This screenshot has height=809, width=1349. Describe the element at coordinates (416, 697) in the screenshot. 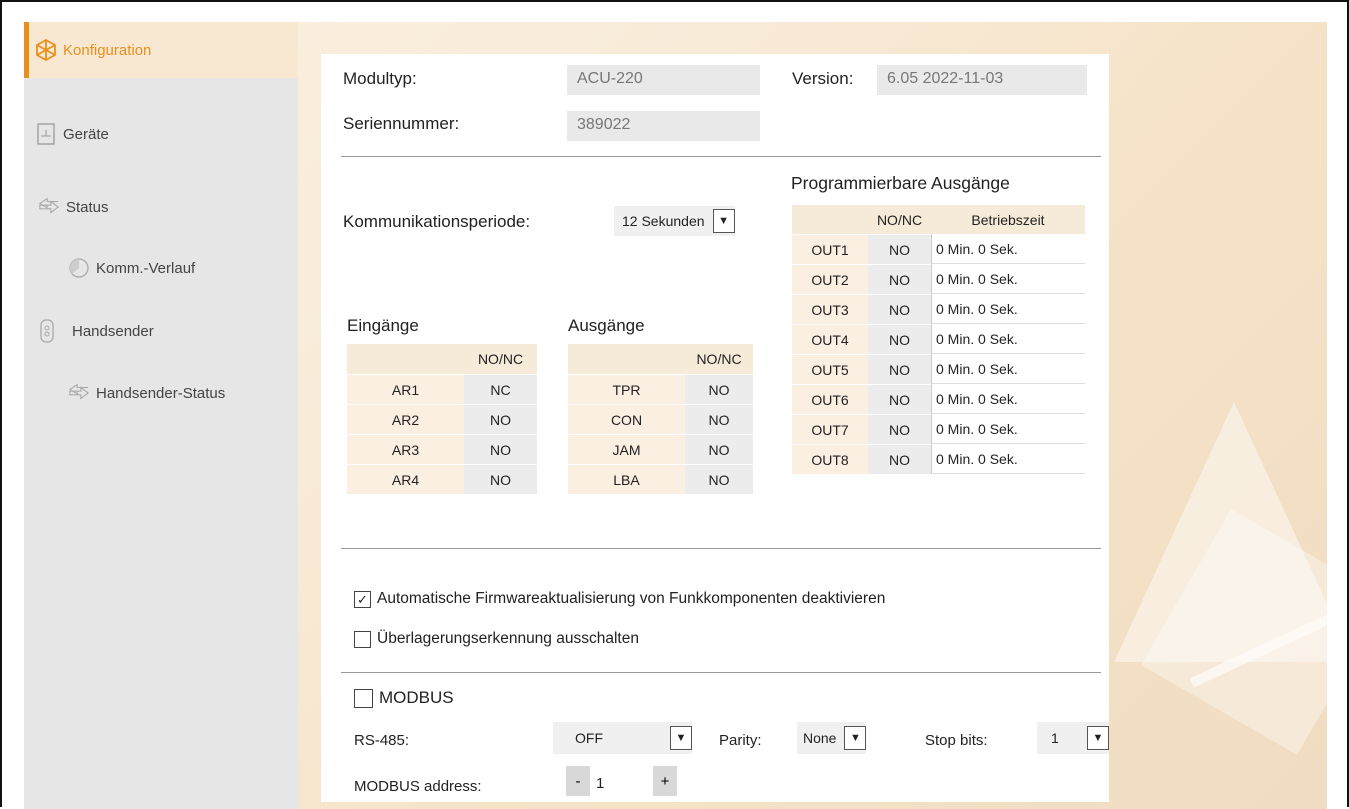

I see `modbus-label: MODBUS` at that location.